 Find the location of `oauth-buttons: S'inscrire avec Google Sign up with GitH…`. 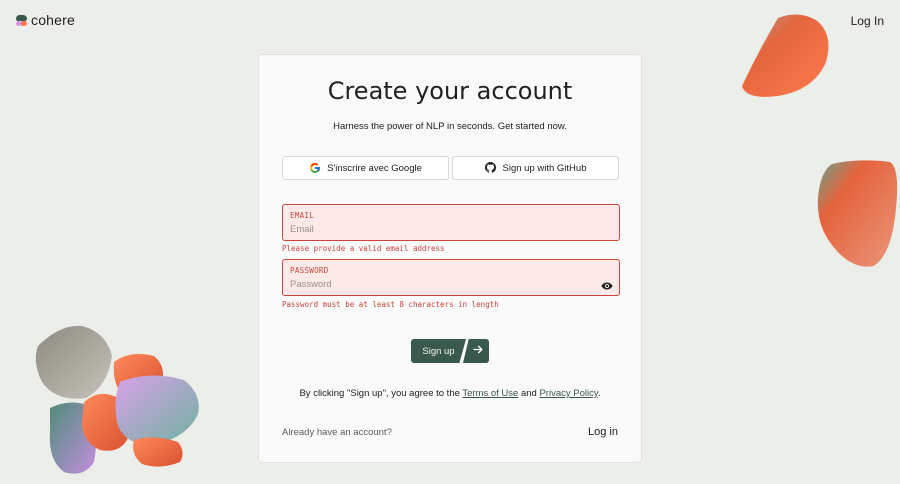

oauth-buttons: S'inscrire avec Google Sign up with GitH… is located at coordinates (450, 168).